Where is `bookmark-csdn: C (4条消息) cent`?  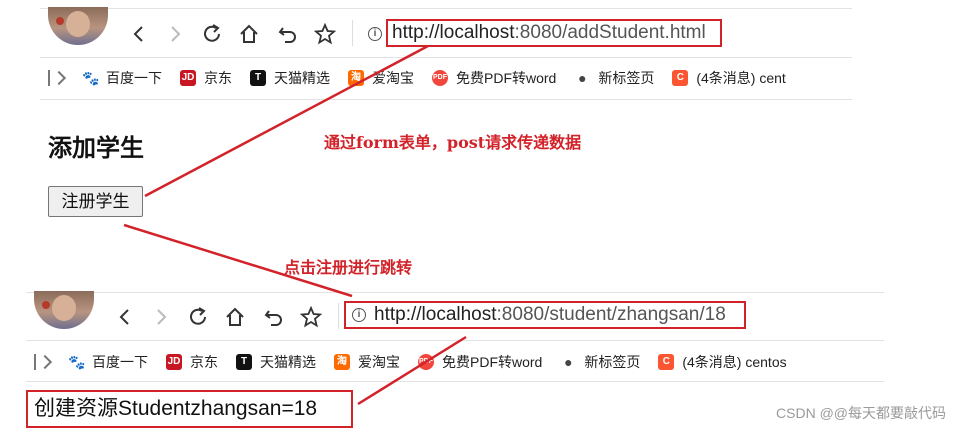
bookmark-csdn: C (4条消息) cent is located at coordinates (729, 78).